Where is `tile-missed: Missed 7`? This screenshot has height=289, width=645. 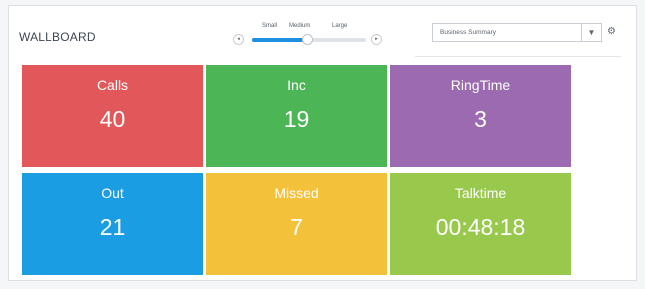 tile-missed: Missed 7 is located at coordinates (296, 224).